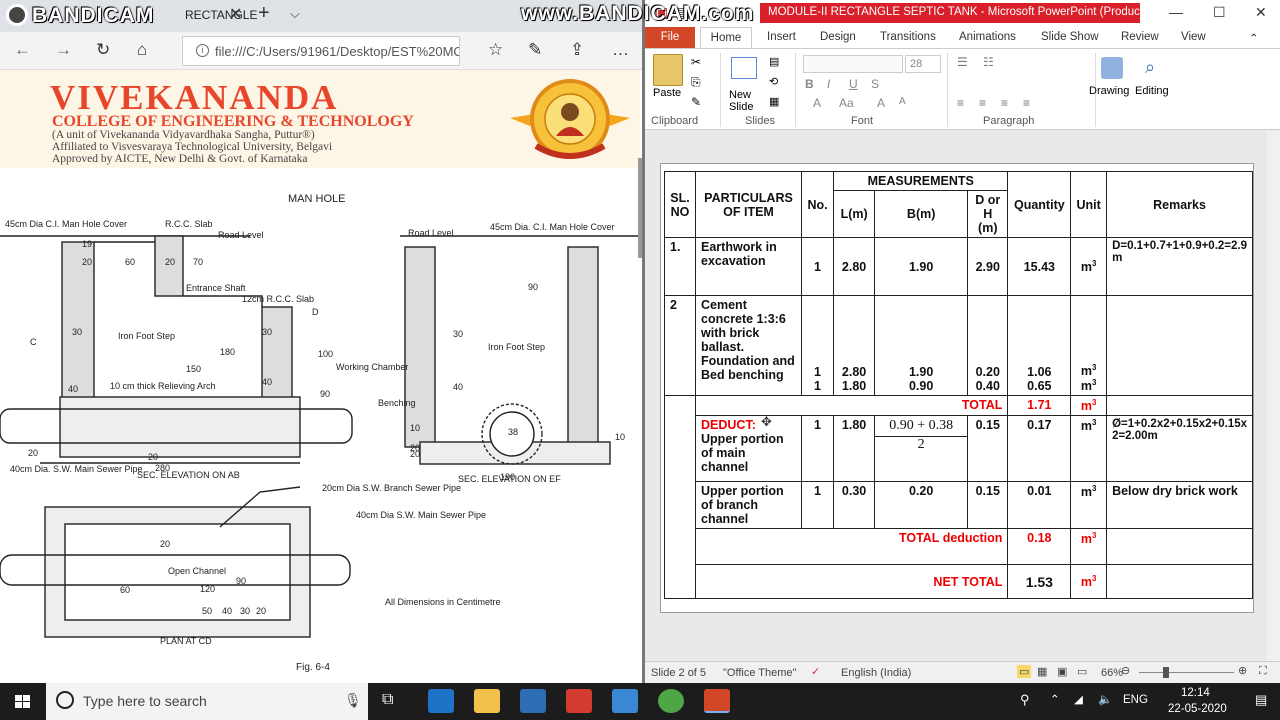  Describe the element at coordinates (854, 214) in the screenshot. I see `header-l: L(m)` at that location.